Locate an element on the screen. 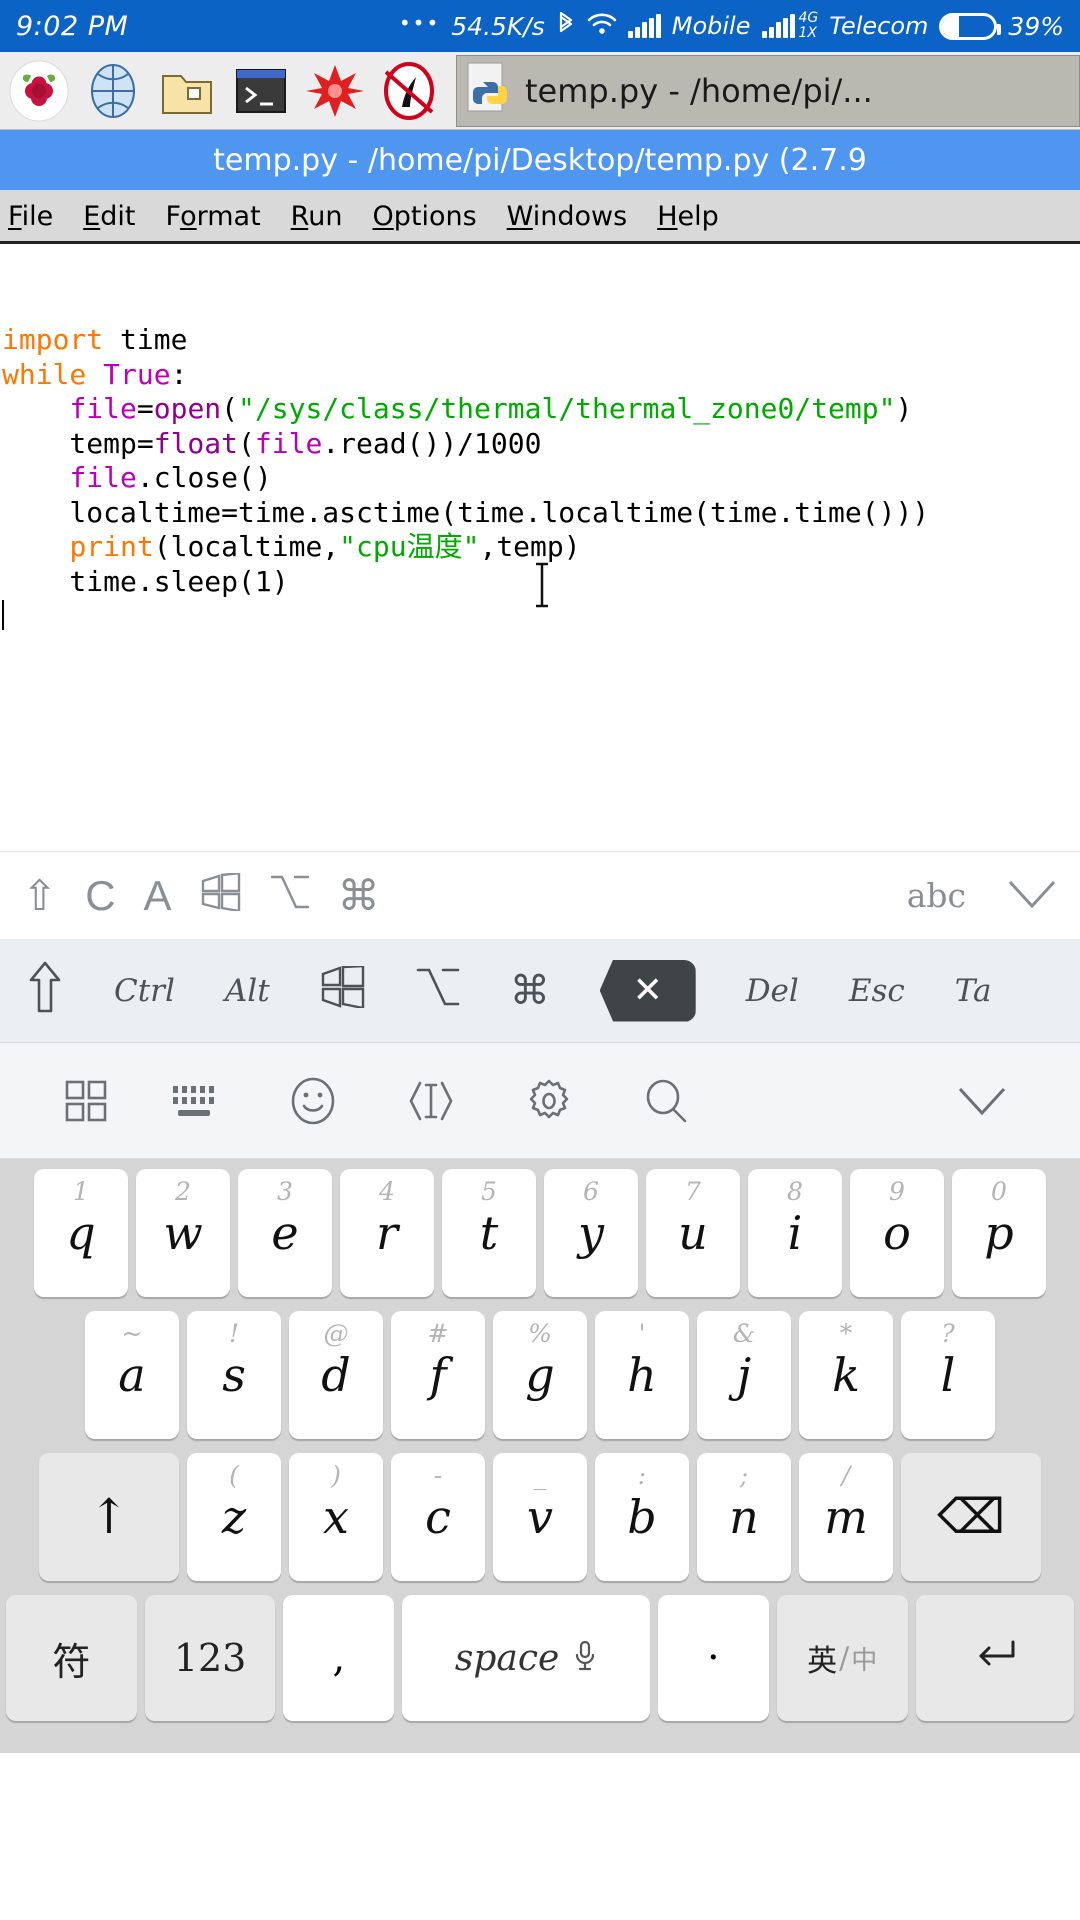  option-key is located at coordinates (438, 990).